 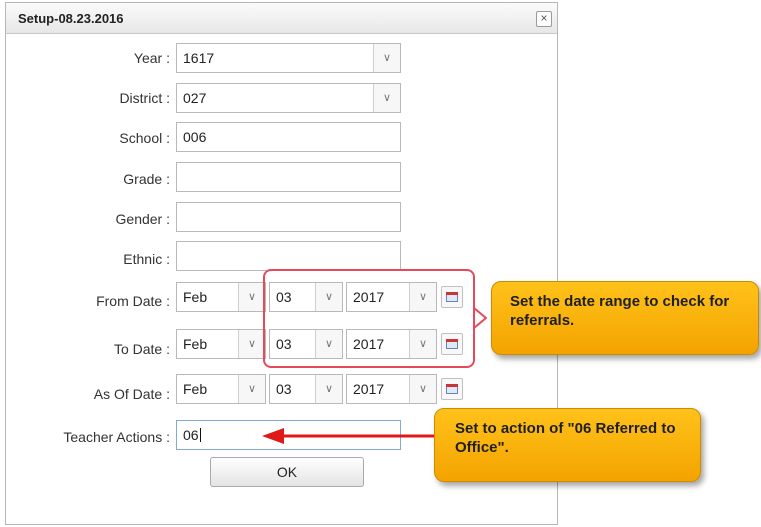 What do you see at coordinates (374, 375) in the screenshot?
I see `annotation-overlay` at bounding box center [374, 375].